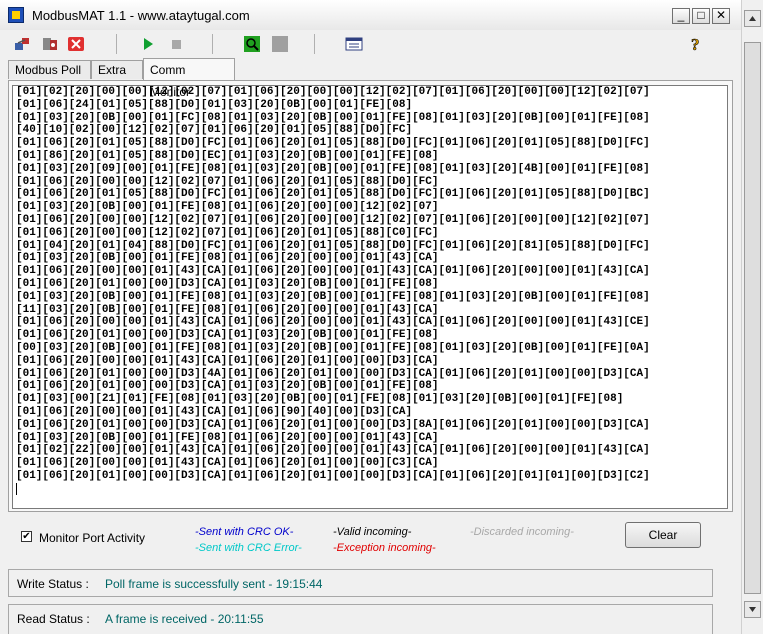  What do you see at coordinates (248, 548) in the screenshot?
I see `legend-sent-error: -Sent with CRC Error-` at bounding box center [248, 548].